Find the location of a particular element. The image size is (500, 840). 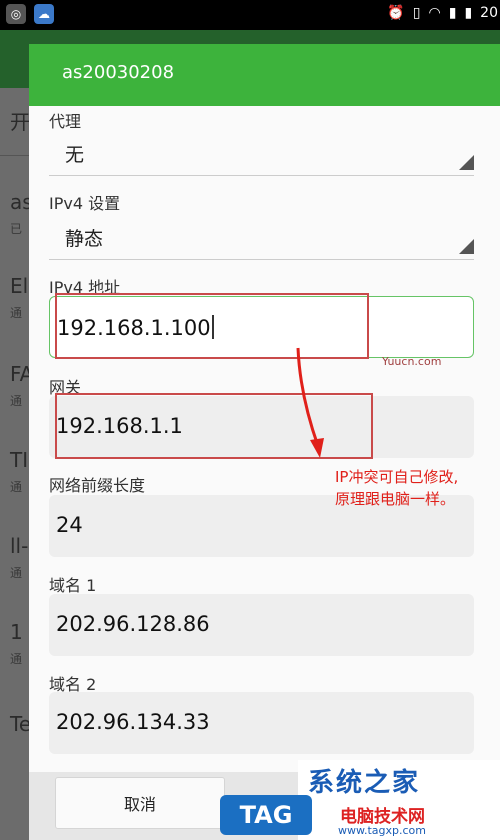

tag-badge: TAG is located at coordinates (266, 815).